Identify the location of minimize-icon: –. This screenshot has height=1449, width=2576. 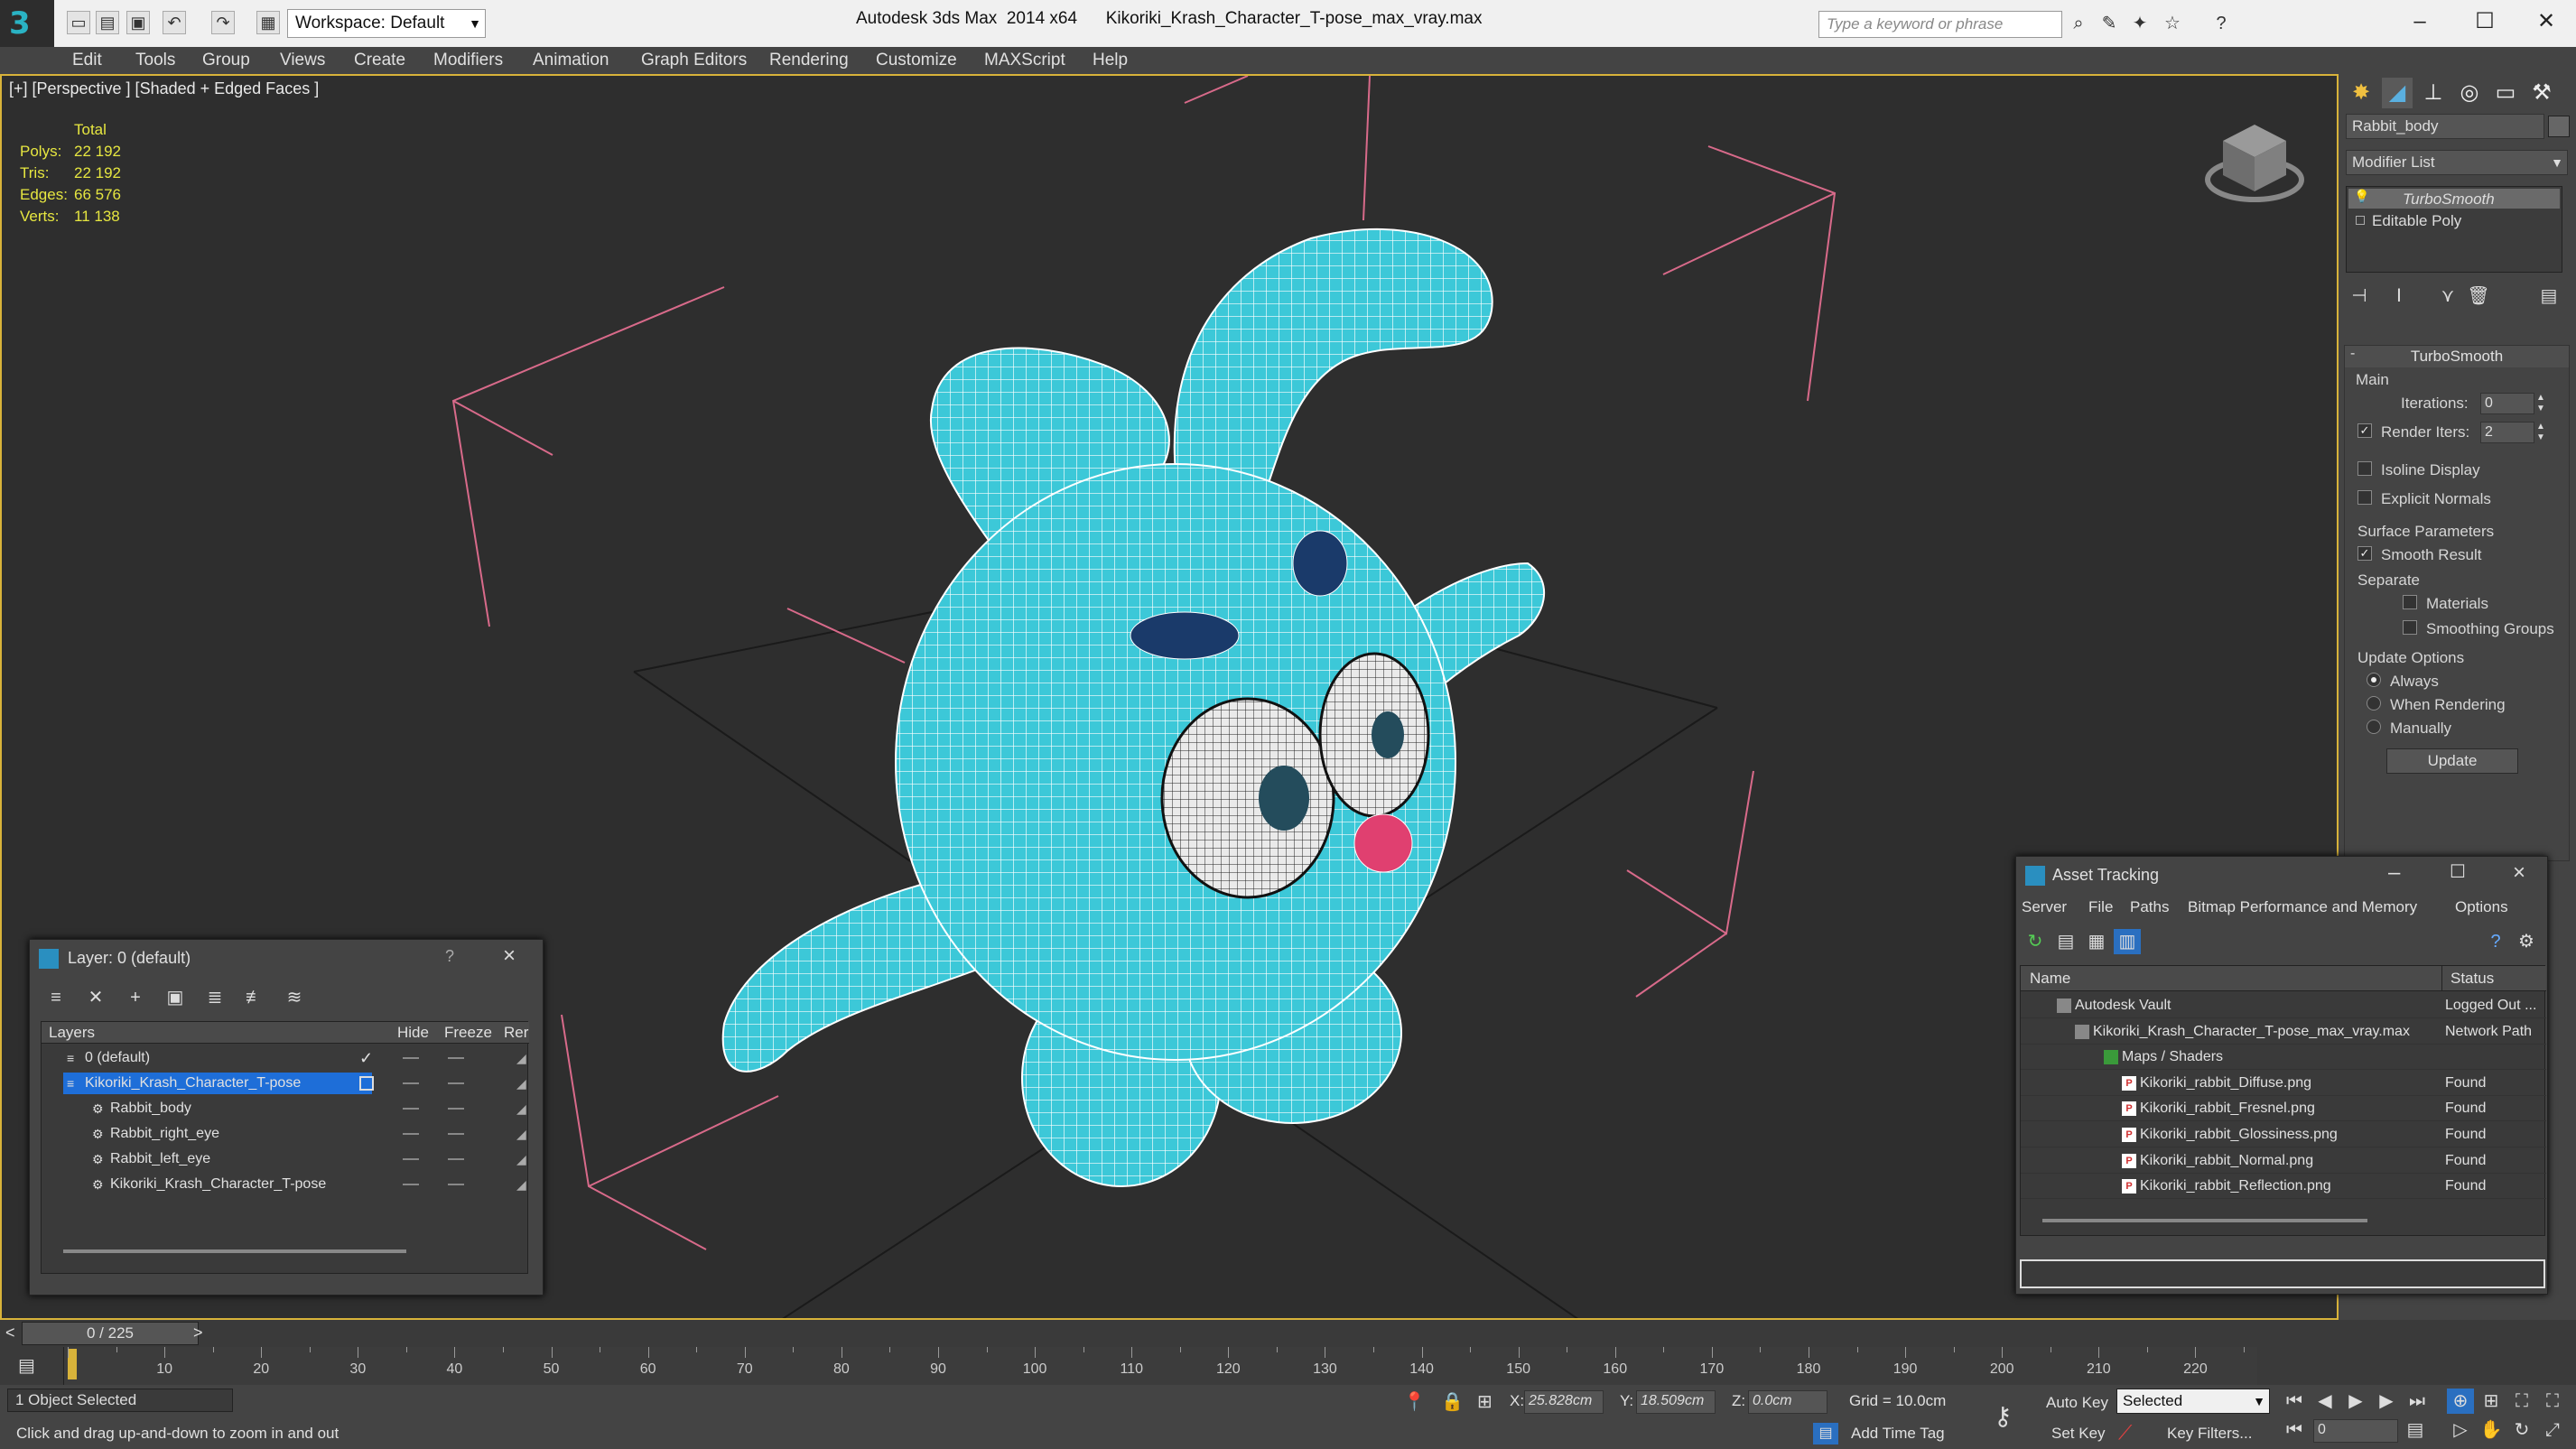
(2394, 873).